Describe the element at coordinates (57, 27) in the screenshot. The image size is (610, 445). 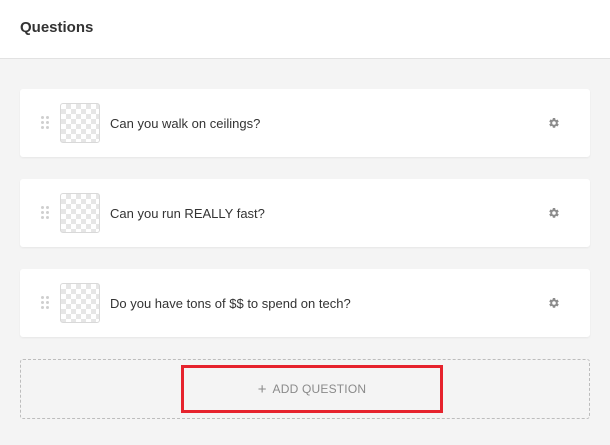
I see `page-title: Questions` at that location.